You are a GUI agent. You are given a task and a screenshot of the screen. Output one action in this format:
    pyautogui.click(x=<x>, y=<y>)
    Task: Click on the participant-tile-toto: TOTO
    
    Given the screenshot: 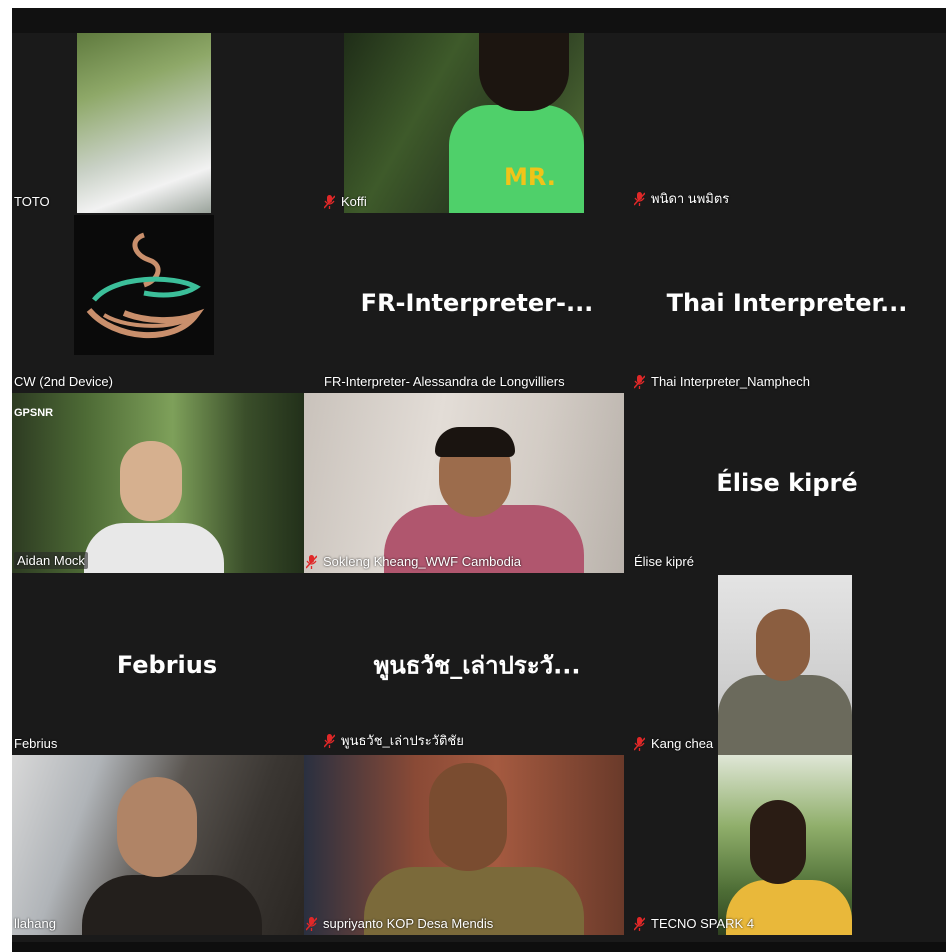 What is the action you would take?
    pyautogui.click(x=167, y=123)
    